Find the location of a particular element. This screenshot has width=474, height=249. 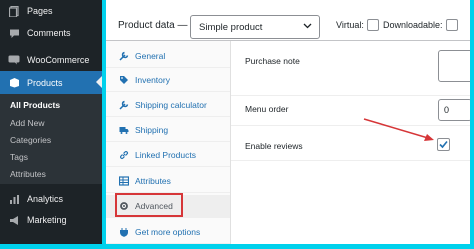

submenu-add-new: Add New is located at coordinates (27, 123).